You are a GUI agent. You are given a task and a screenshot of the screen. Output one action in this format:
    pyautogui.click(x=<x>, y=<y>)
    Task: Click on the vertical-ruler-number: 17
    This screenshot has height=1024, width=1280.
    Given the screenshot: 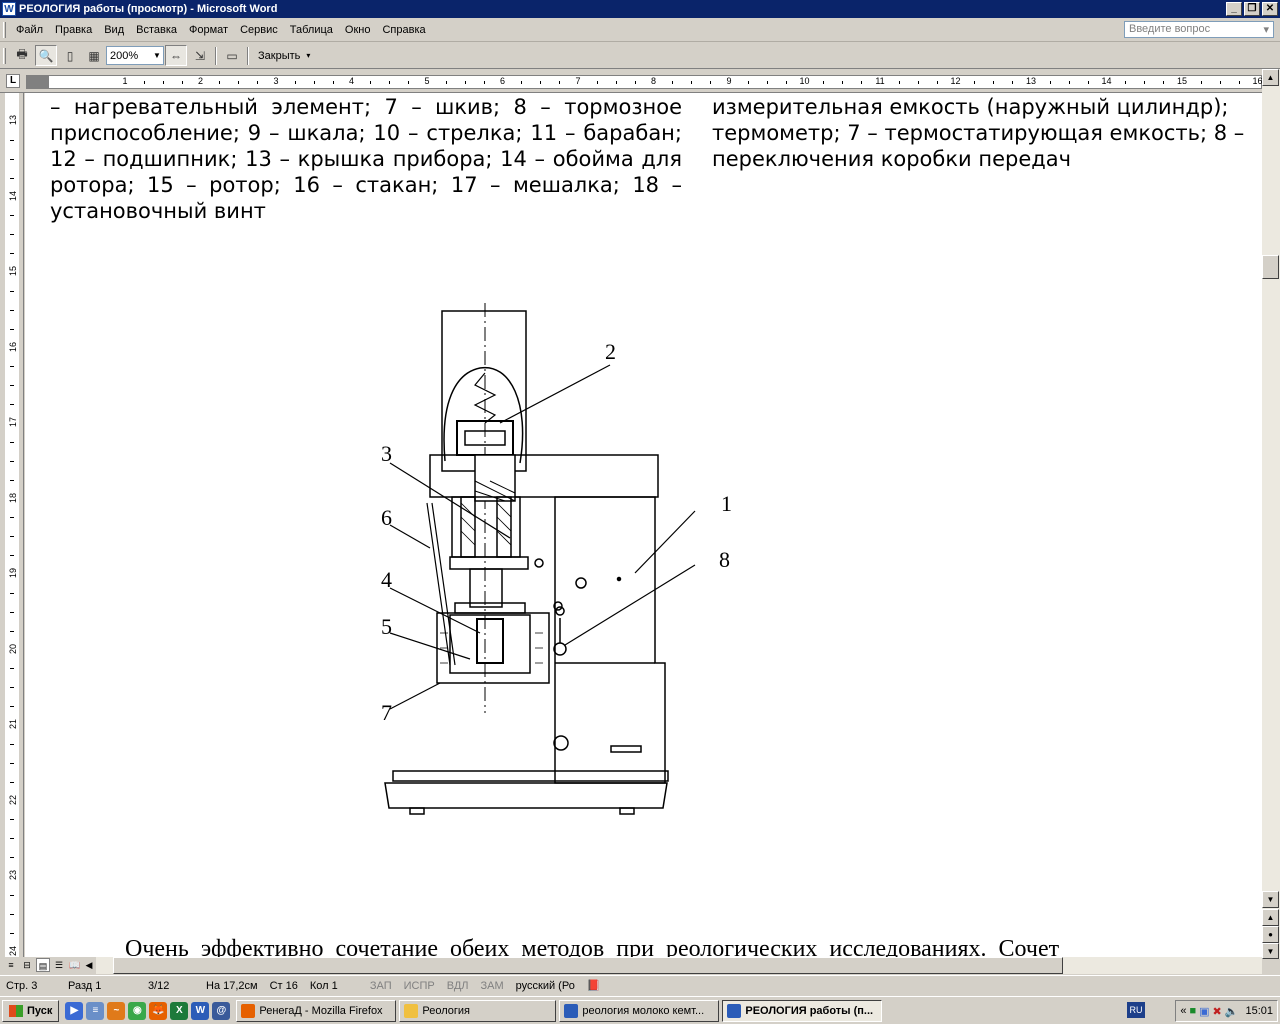 What is the action you would take?
    pyautogui.click(x=13, y=422)
    